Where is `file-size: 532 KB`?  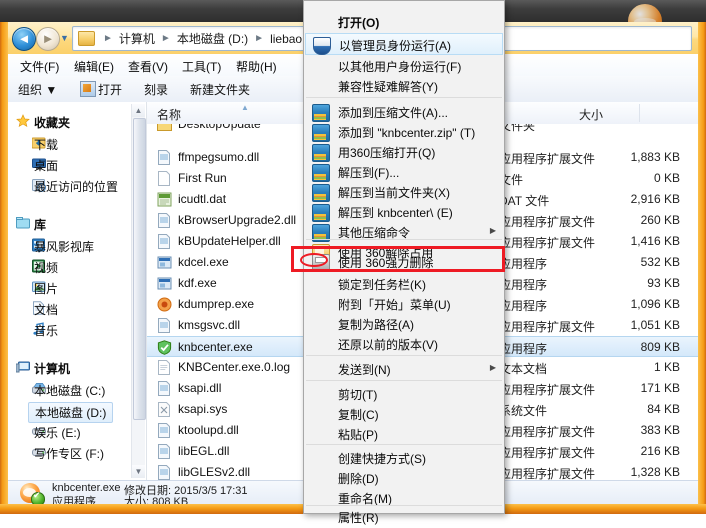 file-size: 532 KB is located at coordinates (660, 262).